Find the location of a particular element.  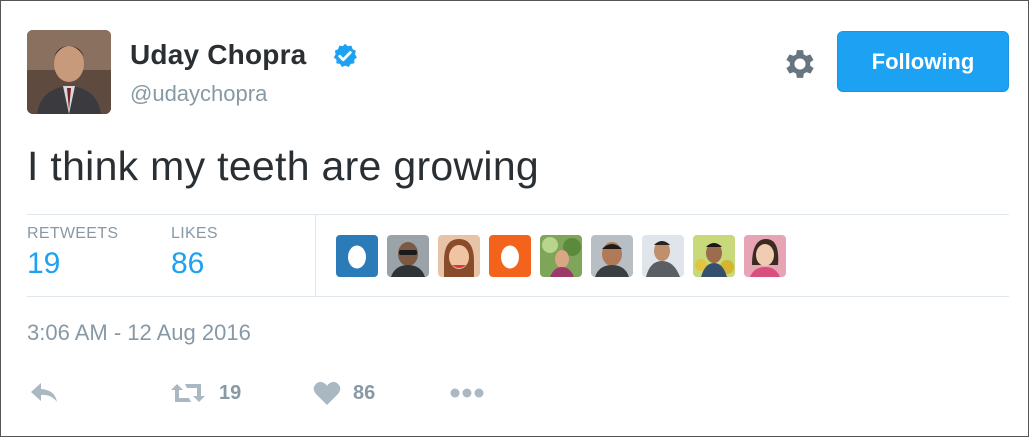

retweets-stat: RETWEETS 19 is located at coordinates (72, 253).